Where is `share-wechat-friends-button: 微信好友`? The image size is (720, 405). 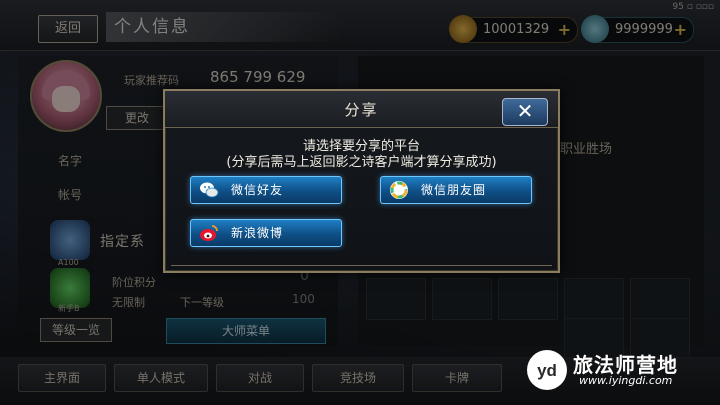 share-wechat-friends-button: 微信好友 is located at coordinates (266, 190).